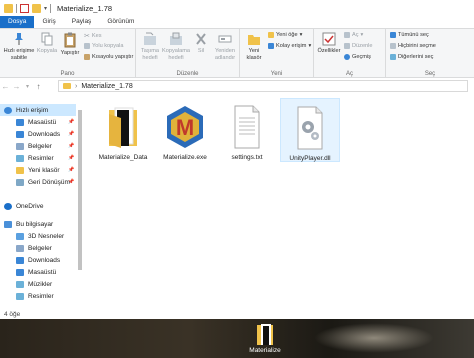  I want to click on sidebar-item-label: Geri Dönüşüm, so click(49, 182).